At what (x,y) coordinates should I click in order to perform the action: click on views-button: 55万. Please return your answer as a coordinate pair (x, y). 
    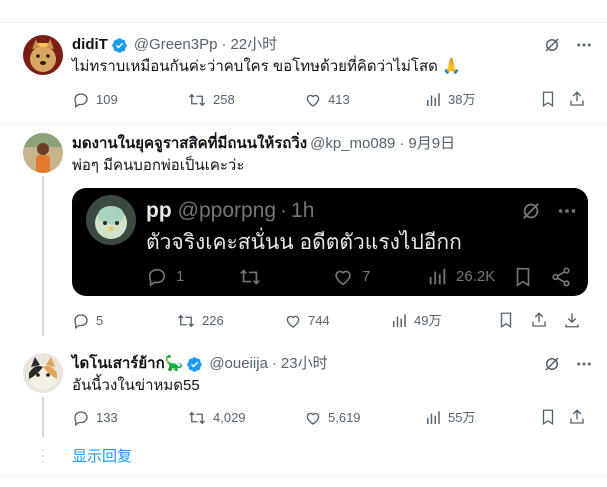
    Looking at the image, I should click on (449, 418).